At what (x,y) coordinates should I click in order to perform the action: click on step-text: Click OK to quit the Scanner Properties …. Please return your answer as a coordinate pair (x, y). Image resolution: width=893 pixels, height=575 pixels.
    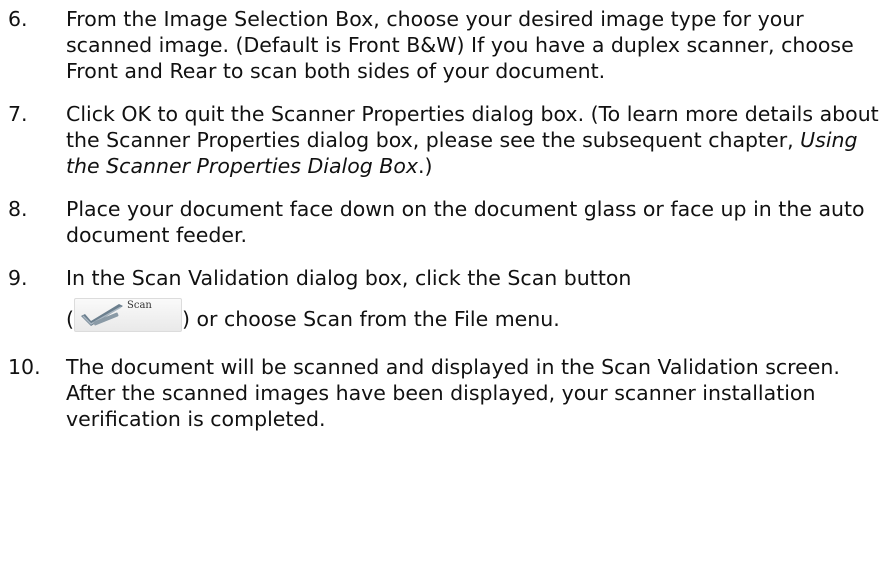
    Looking at the image, I should click on (472, 140).